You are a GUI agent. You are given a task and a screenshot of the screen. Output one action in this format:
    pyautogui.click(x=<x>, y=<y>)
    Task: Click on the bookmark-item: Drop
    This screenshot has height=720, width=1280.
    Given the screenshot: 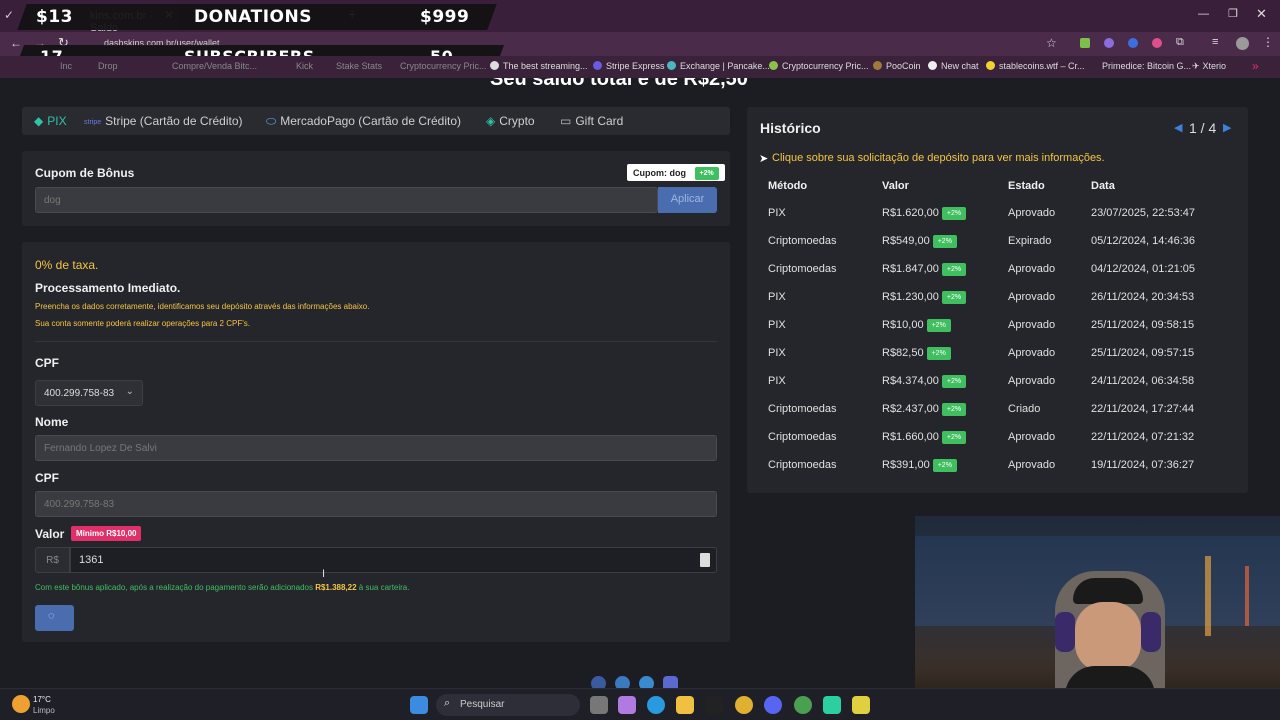 What is the action you would take?
    pyautogui.click(x=108, y=66)
    